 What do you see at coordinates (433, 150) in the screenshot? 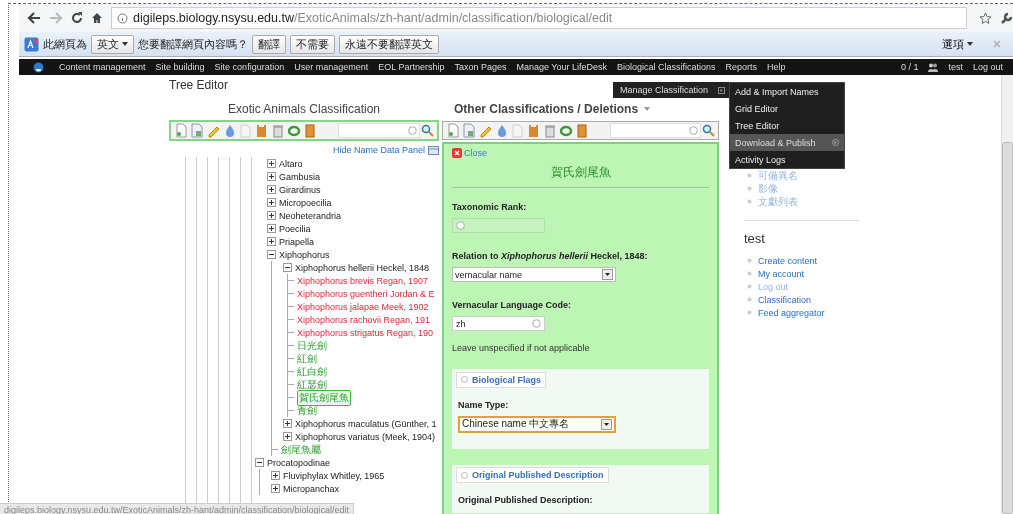
I see `panel-icon` at bounding box center [433, 150].